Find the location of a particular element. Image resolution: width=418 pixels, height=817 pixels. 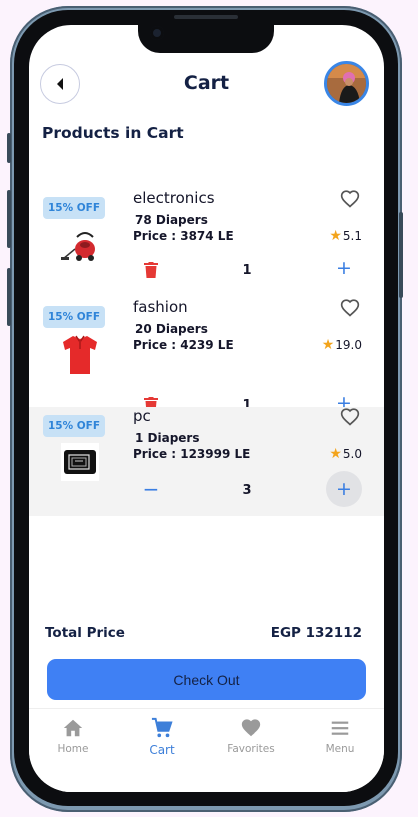

product-rating: ★ 19.0 is located at coordinates (342, 345).